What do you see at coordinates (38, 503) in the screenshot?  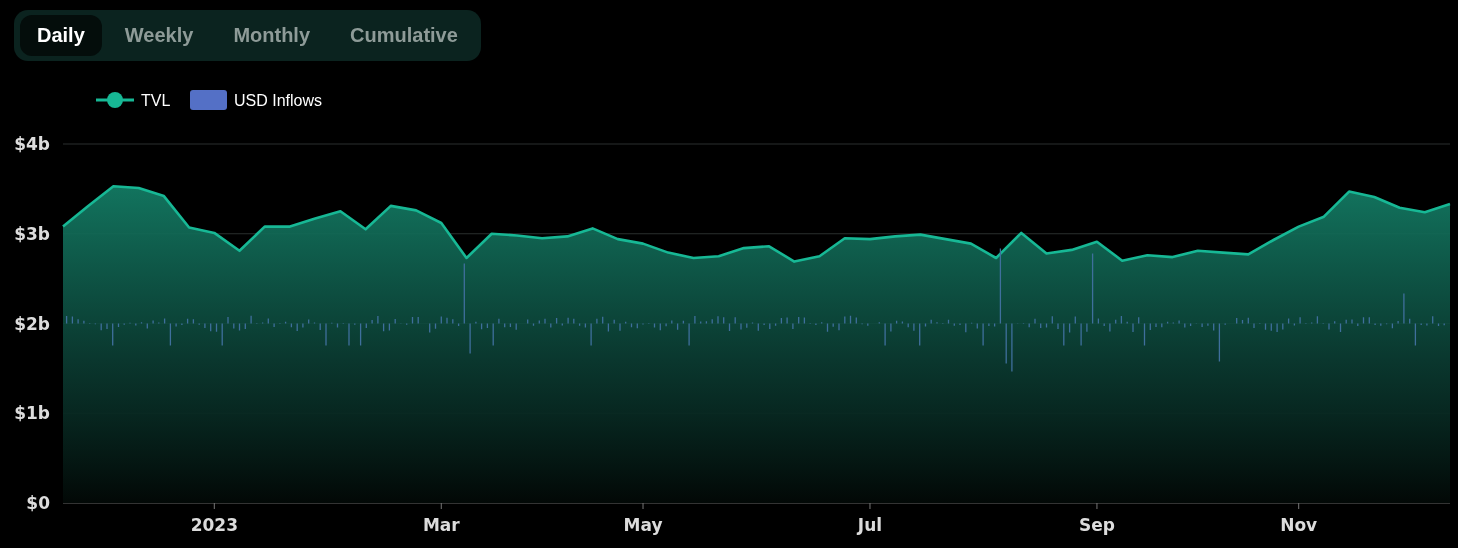 I see `y-axis-label: $0` at bounding box center [38, 503].